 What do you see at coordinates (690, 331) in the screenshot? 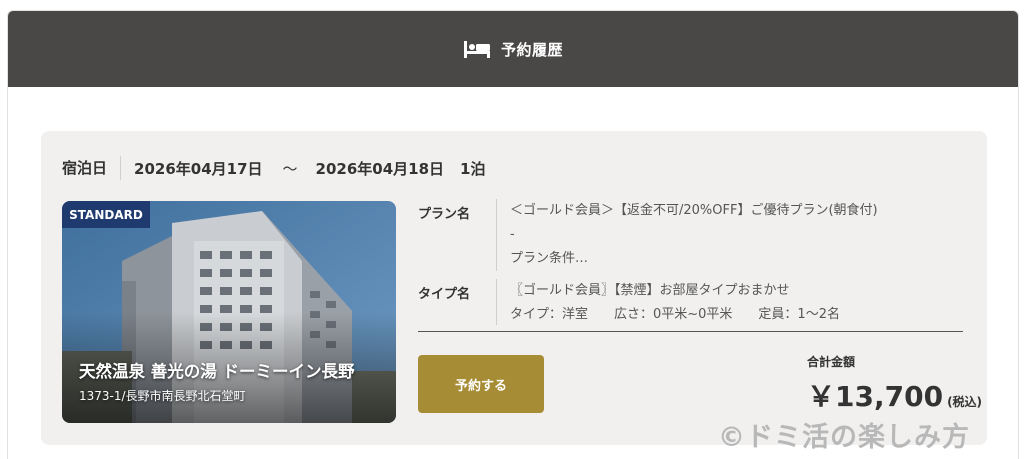
I see `details-divider` at bounding box center [690, 331].